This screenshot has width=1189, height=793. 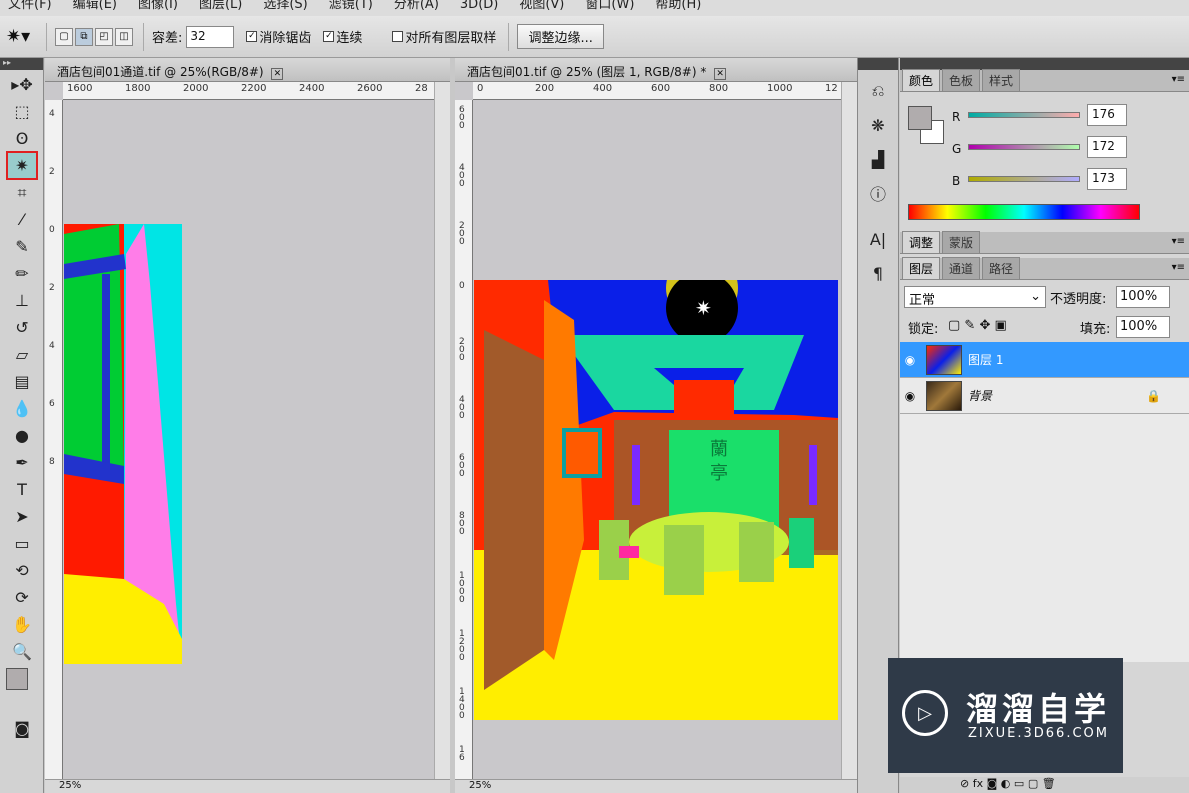 I want to click on clone-stamp-icon: ⊥, so click(x=22, y=300).